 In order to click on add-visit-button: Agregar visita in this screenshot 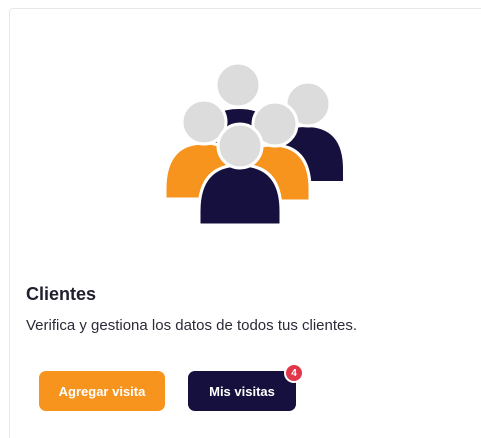, I will do `click(102, 391)`.